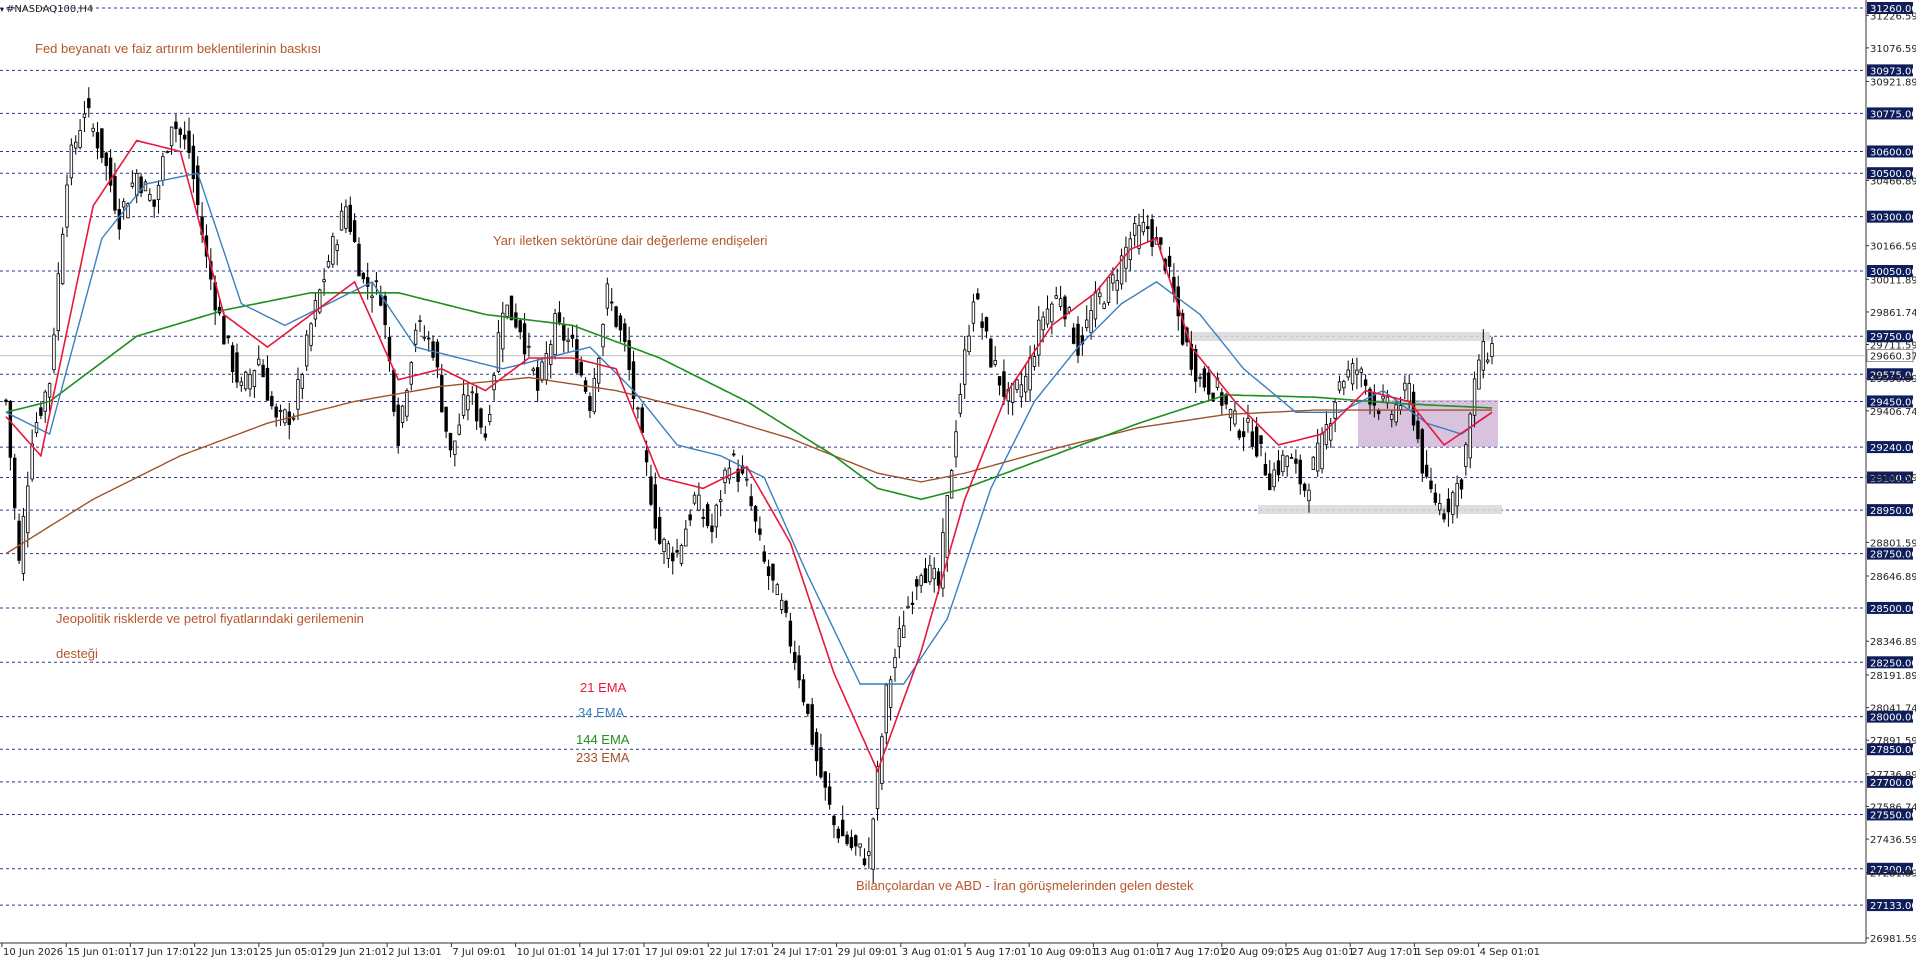 The height and width of the screenshot is (963, 1916). I want to click on level-price-label: 29240.00, so click(1893, 448).